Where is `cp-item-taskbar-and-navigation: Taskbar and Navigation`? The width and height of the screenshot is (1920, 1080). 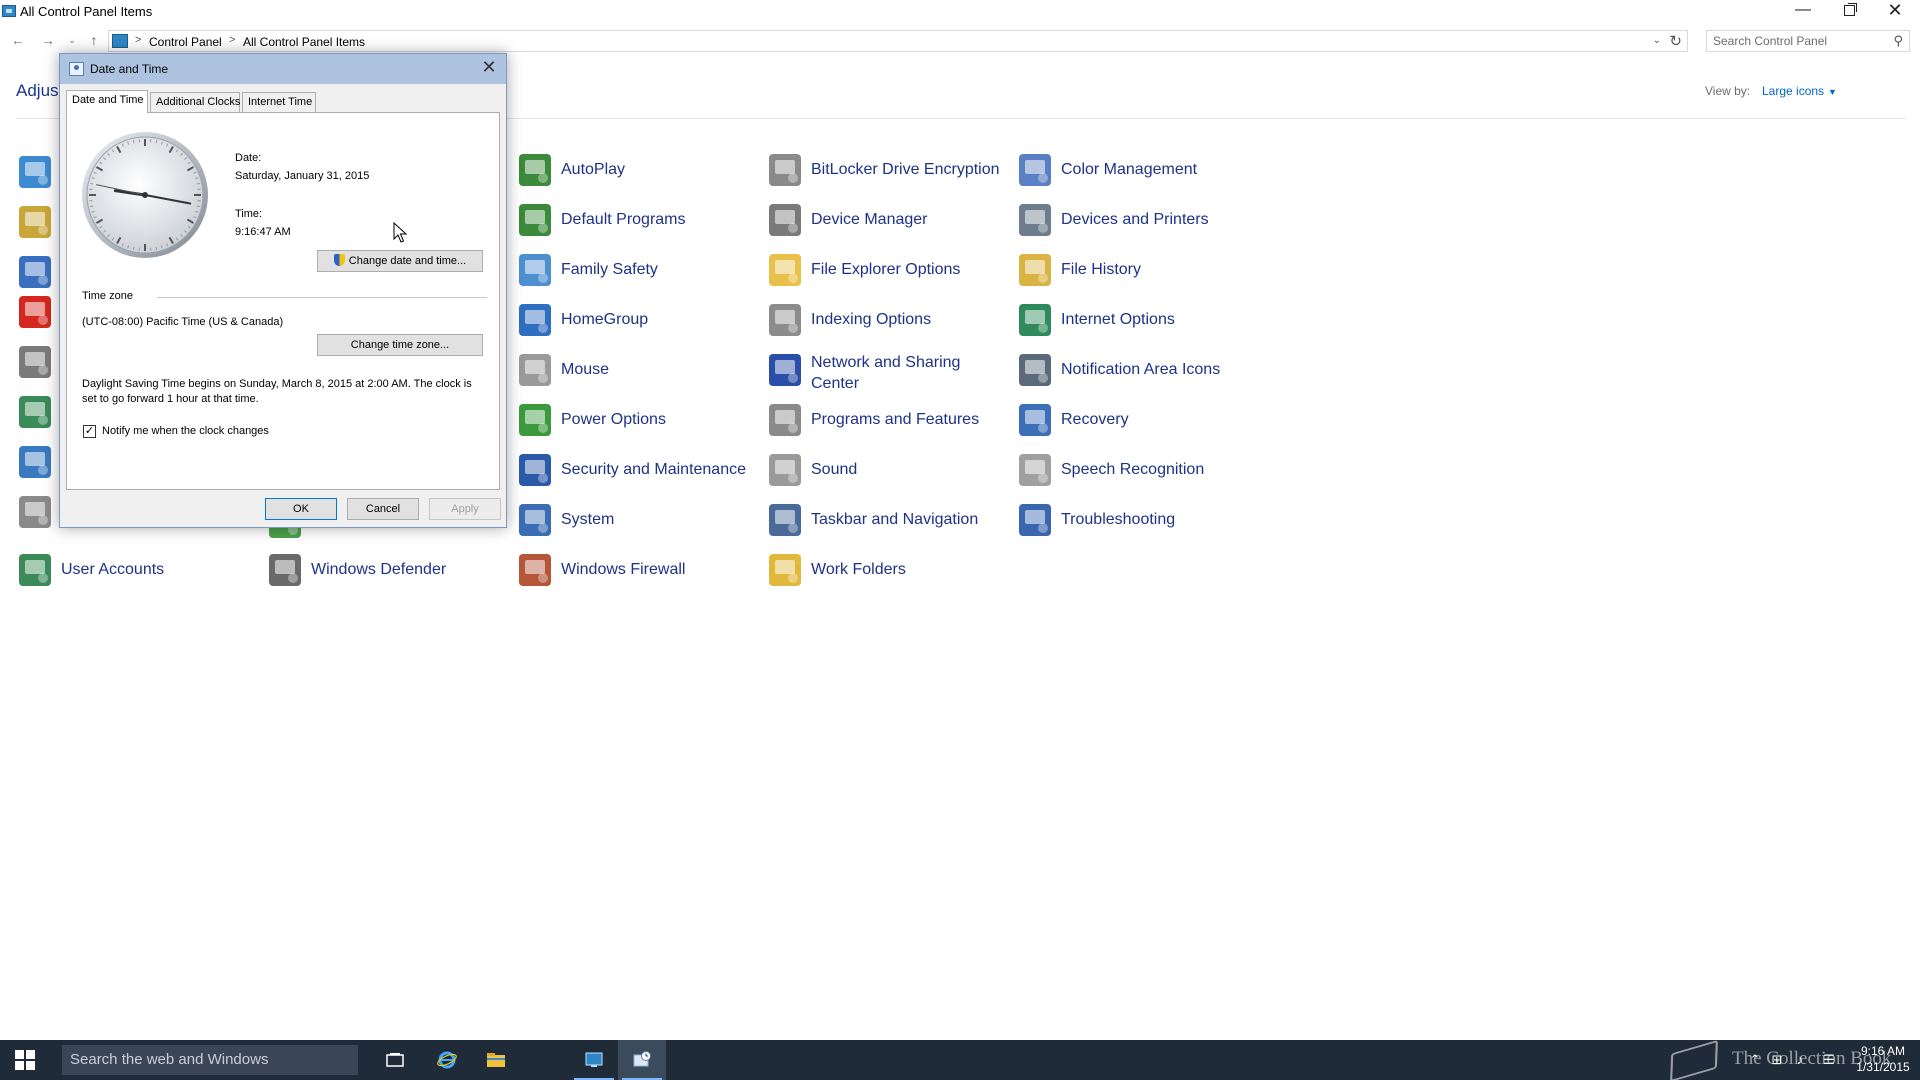 cp-item-taskbar-and-navigation: Taskbar and Navigation is located at coordinates (889, 520).